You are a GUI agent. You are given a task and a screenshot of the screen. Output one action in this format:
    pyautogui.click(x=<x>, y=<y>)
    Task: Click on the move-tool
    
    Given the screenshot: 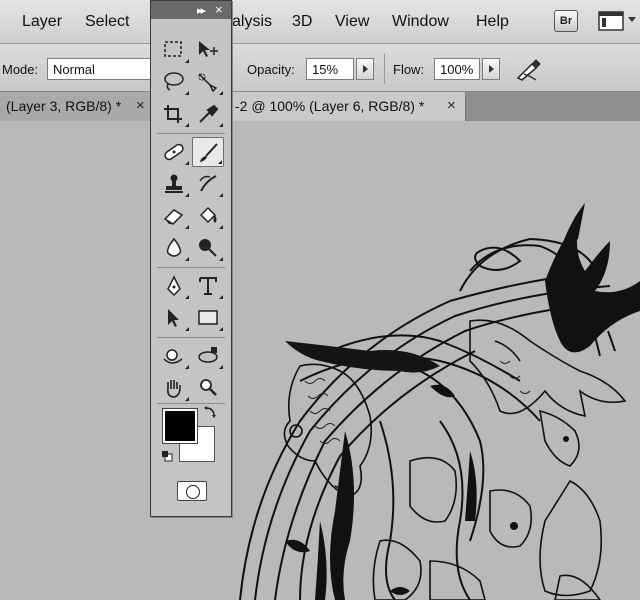 What is the action you would take?
    pyautogui.click(x=208, y=50)
    